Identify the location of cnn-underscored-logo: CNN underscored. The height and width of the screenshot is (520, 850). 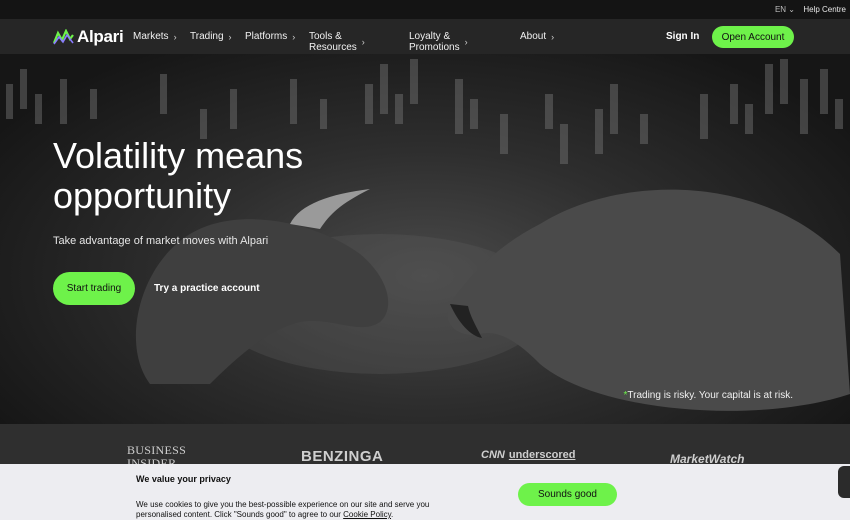
(528, 455).